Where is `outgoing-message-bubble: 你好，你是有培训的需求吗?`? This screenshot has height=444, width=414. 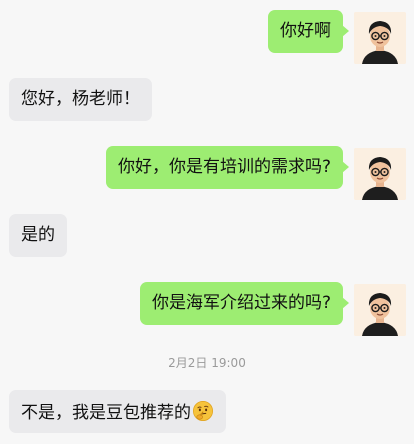
outgoing-message-bubble: 你好，你是有培训的需求吗? is located at coordinates (227, 167).